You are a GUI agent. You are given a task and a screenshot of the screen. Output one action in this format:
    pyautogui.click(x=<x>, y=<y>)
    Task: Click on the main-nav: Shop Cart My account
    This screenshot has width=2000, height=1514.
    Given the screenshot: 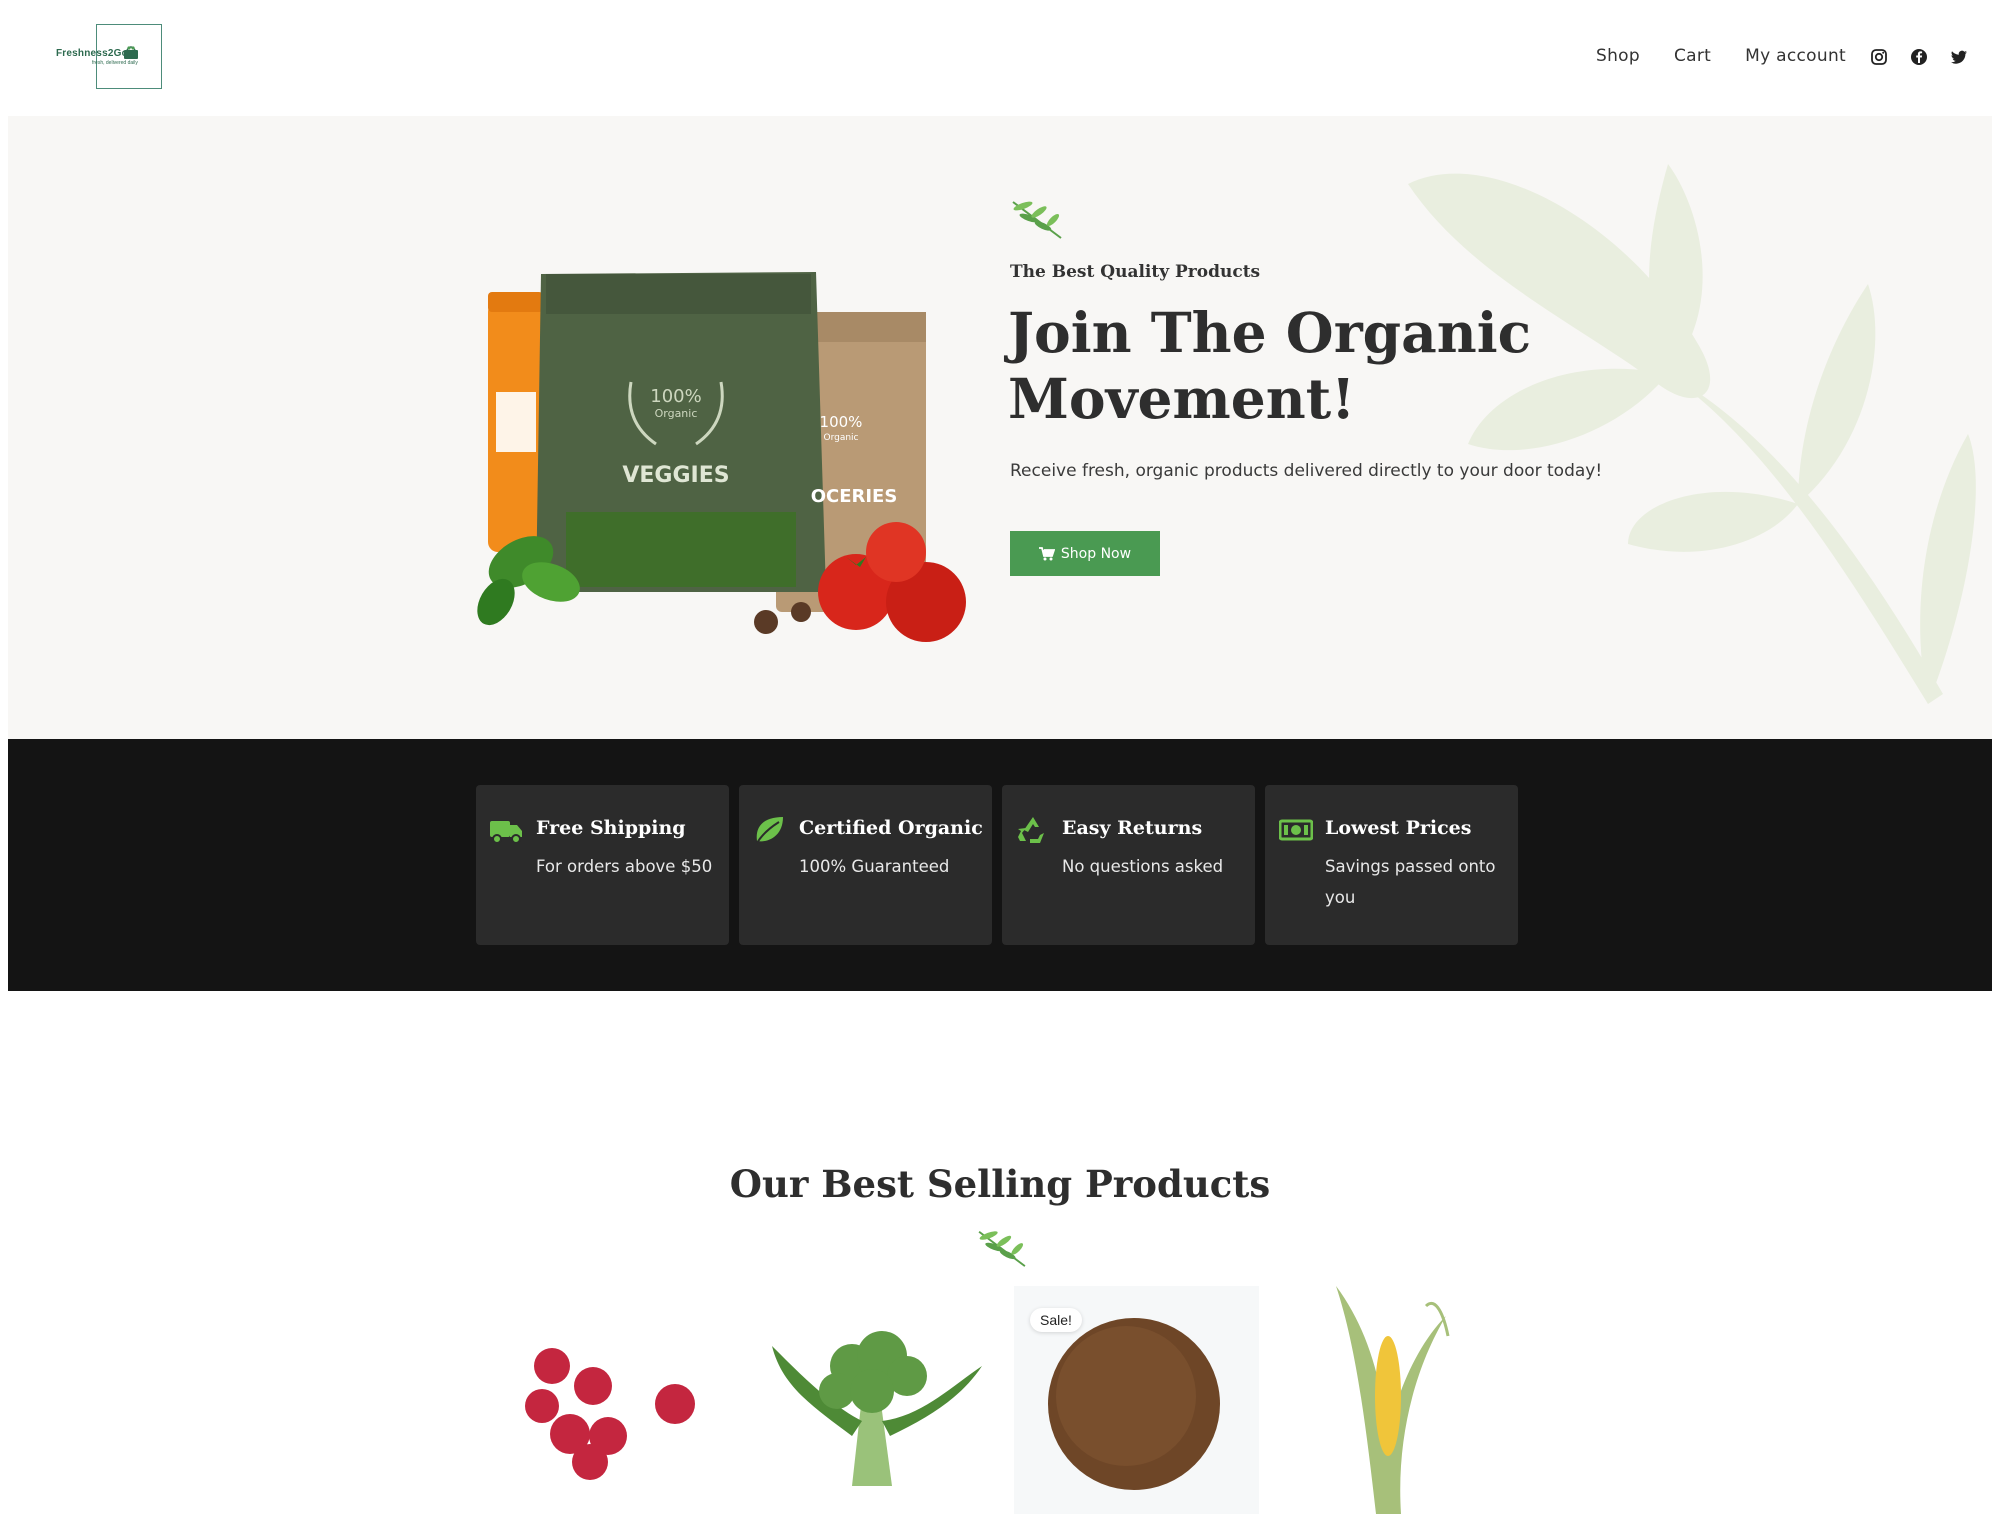 What is the action you would take?
    pyautogui.click(x=1721, y=56)
    